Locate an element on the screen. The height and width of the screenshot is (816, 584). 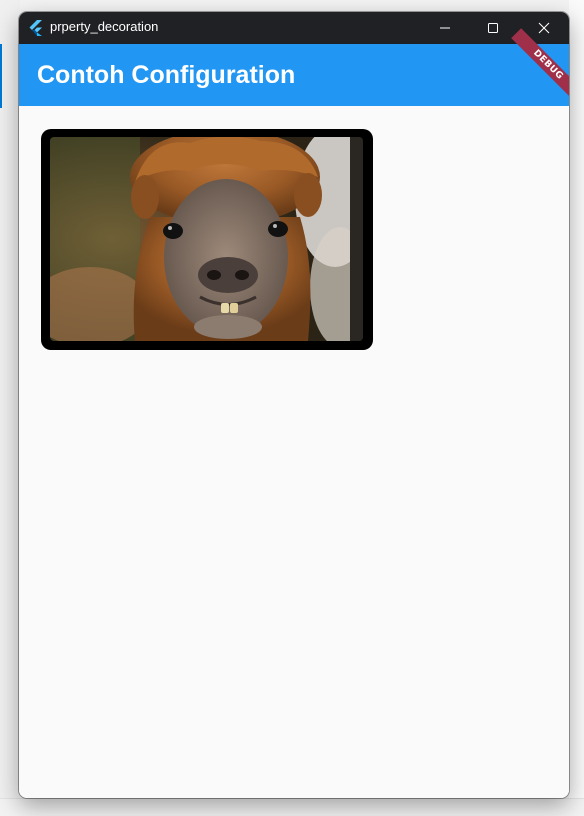
minimize-icon is located at coordinates (445, 28).